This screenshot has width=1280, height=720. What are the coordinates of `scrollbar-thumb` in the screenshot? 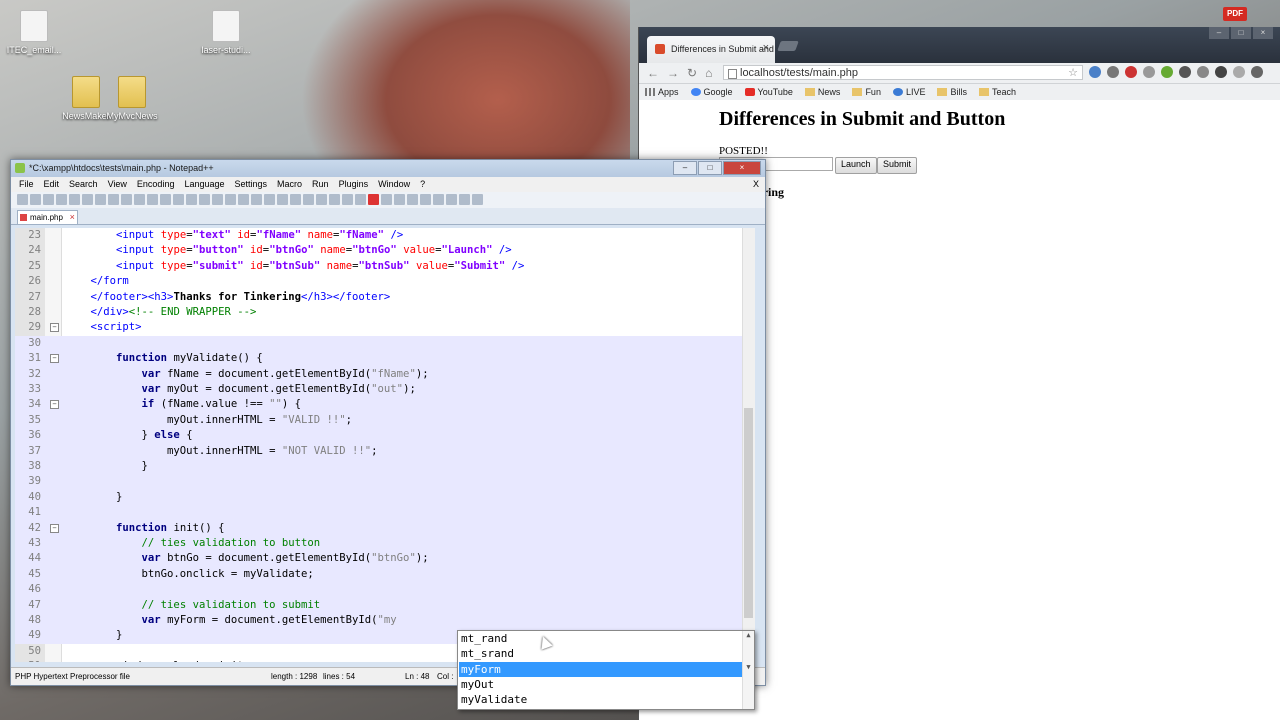 It's located at (748, 513).